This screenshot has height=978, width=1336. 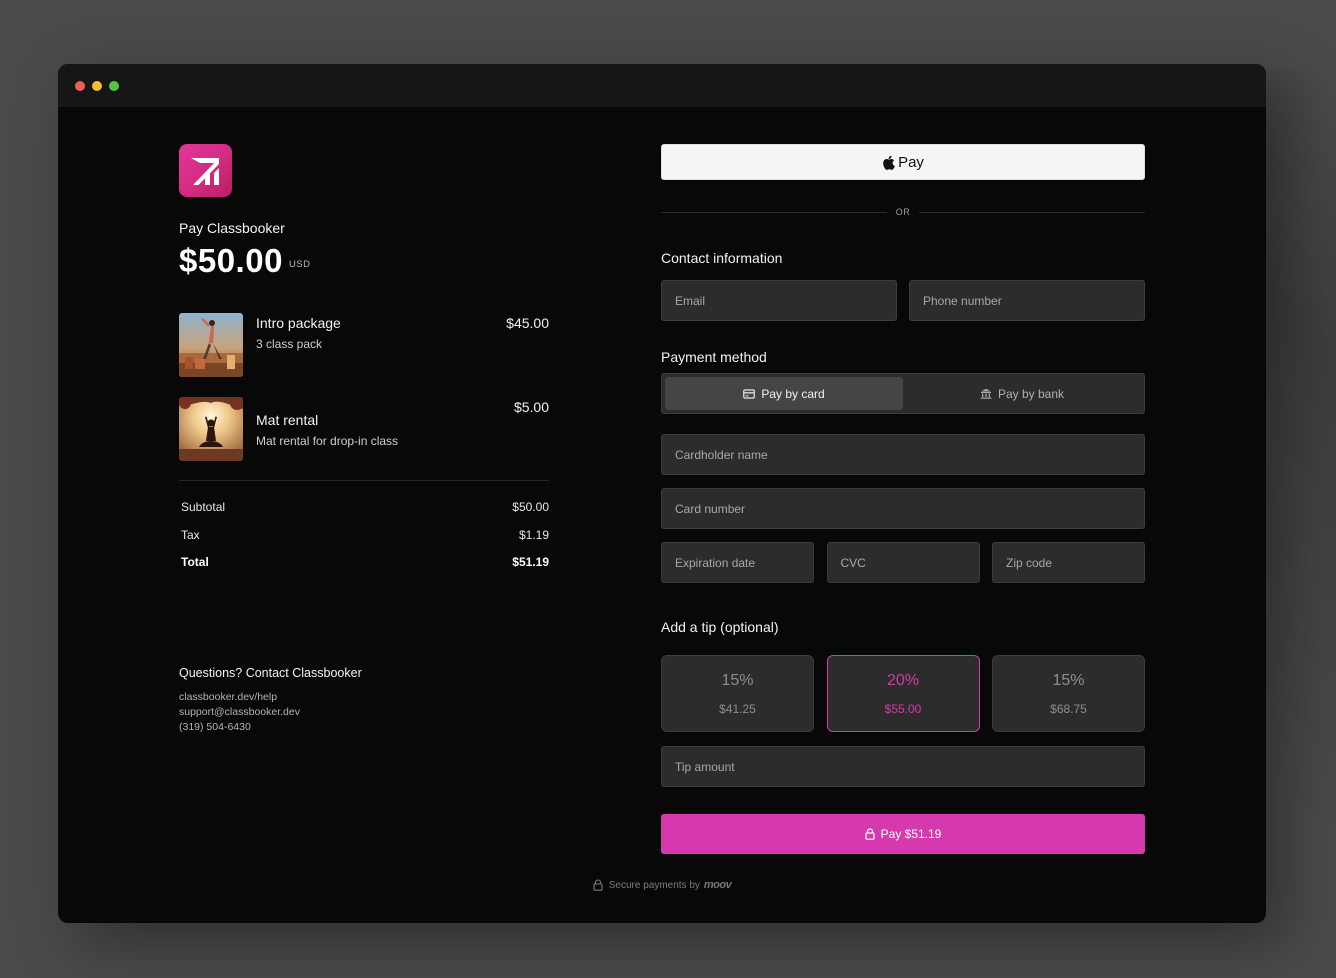 I want to click on tax-row: Tax $1.19, so click(x=364, y=542).